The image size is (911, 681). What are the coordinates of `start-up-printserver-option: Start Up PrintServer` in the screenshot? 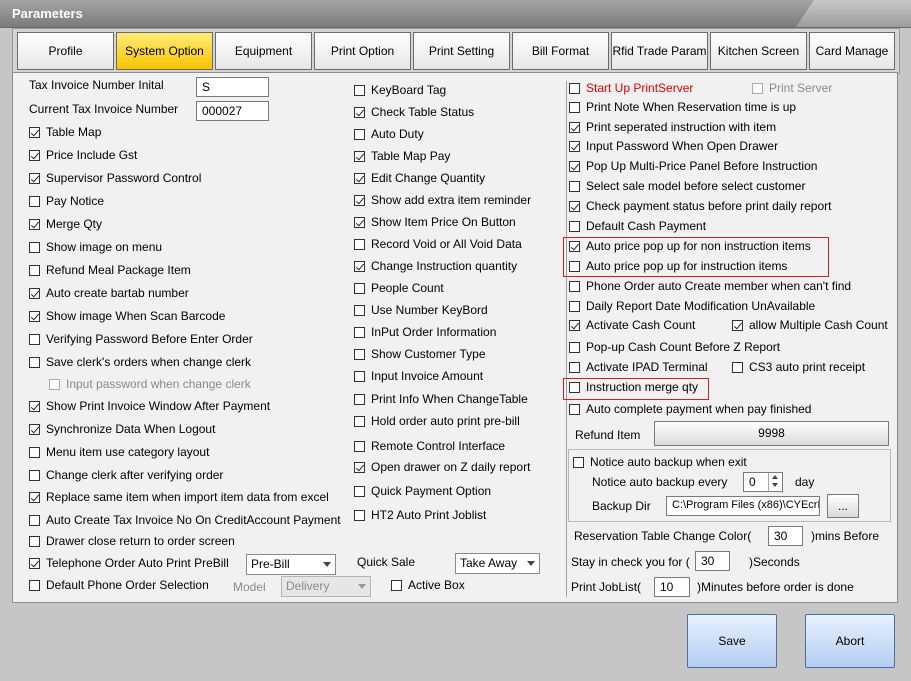 It's located at (631, 88).